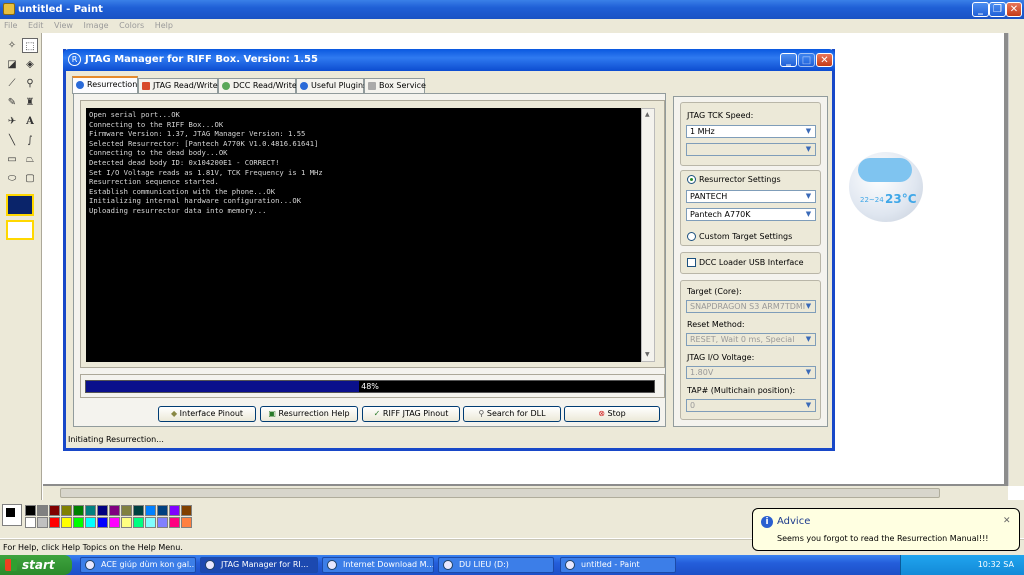  What do you see at coordinates (12, 159) in the screenshot?
I see `rectangle-icon: ▭` at bounding box center [12, 159].